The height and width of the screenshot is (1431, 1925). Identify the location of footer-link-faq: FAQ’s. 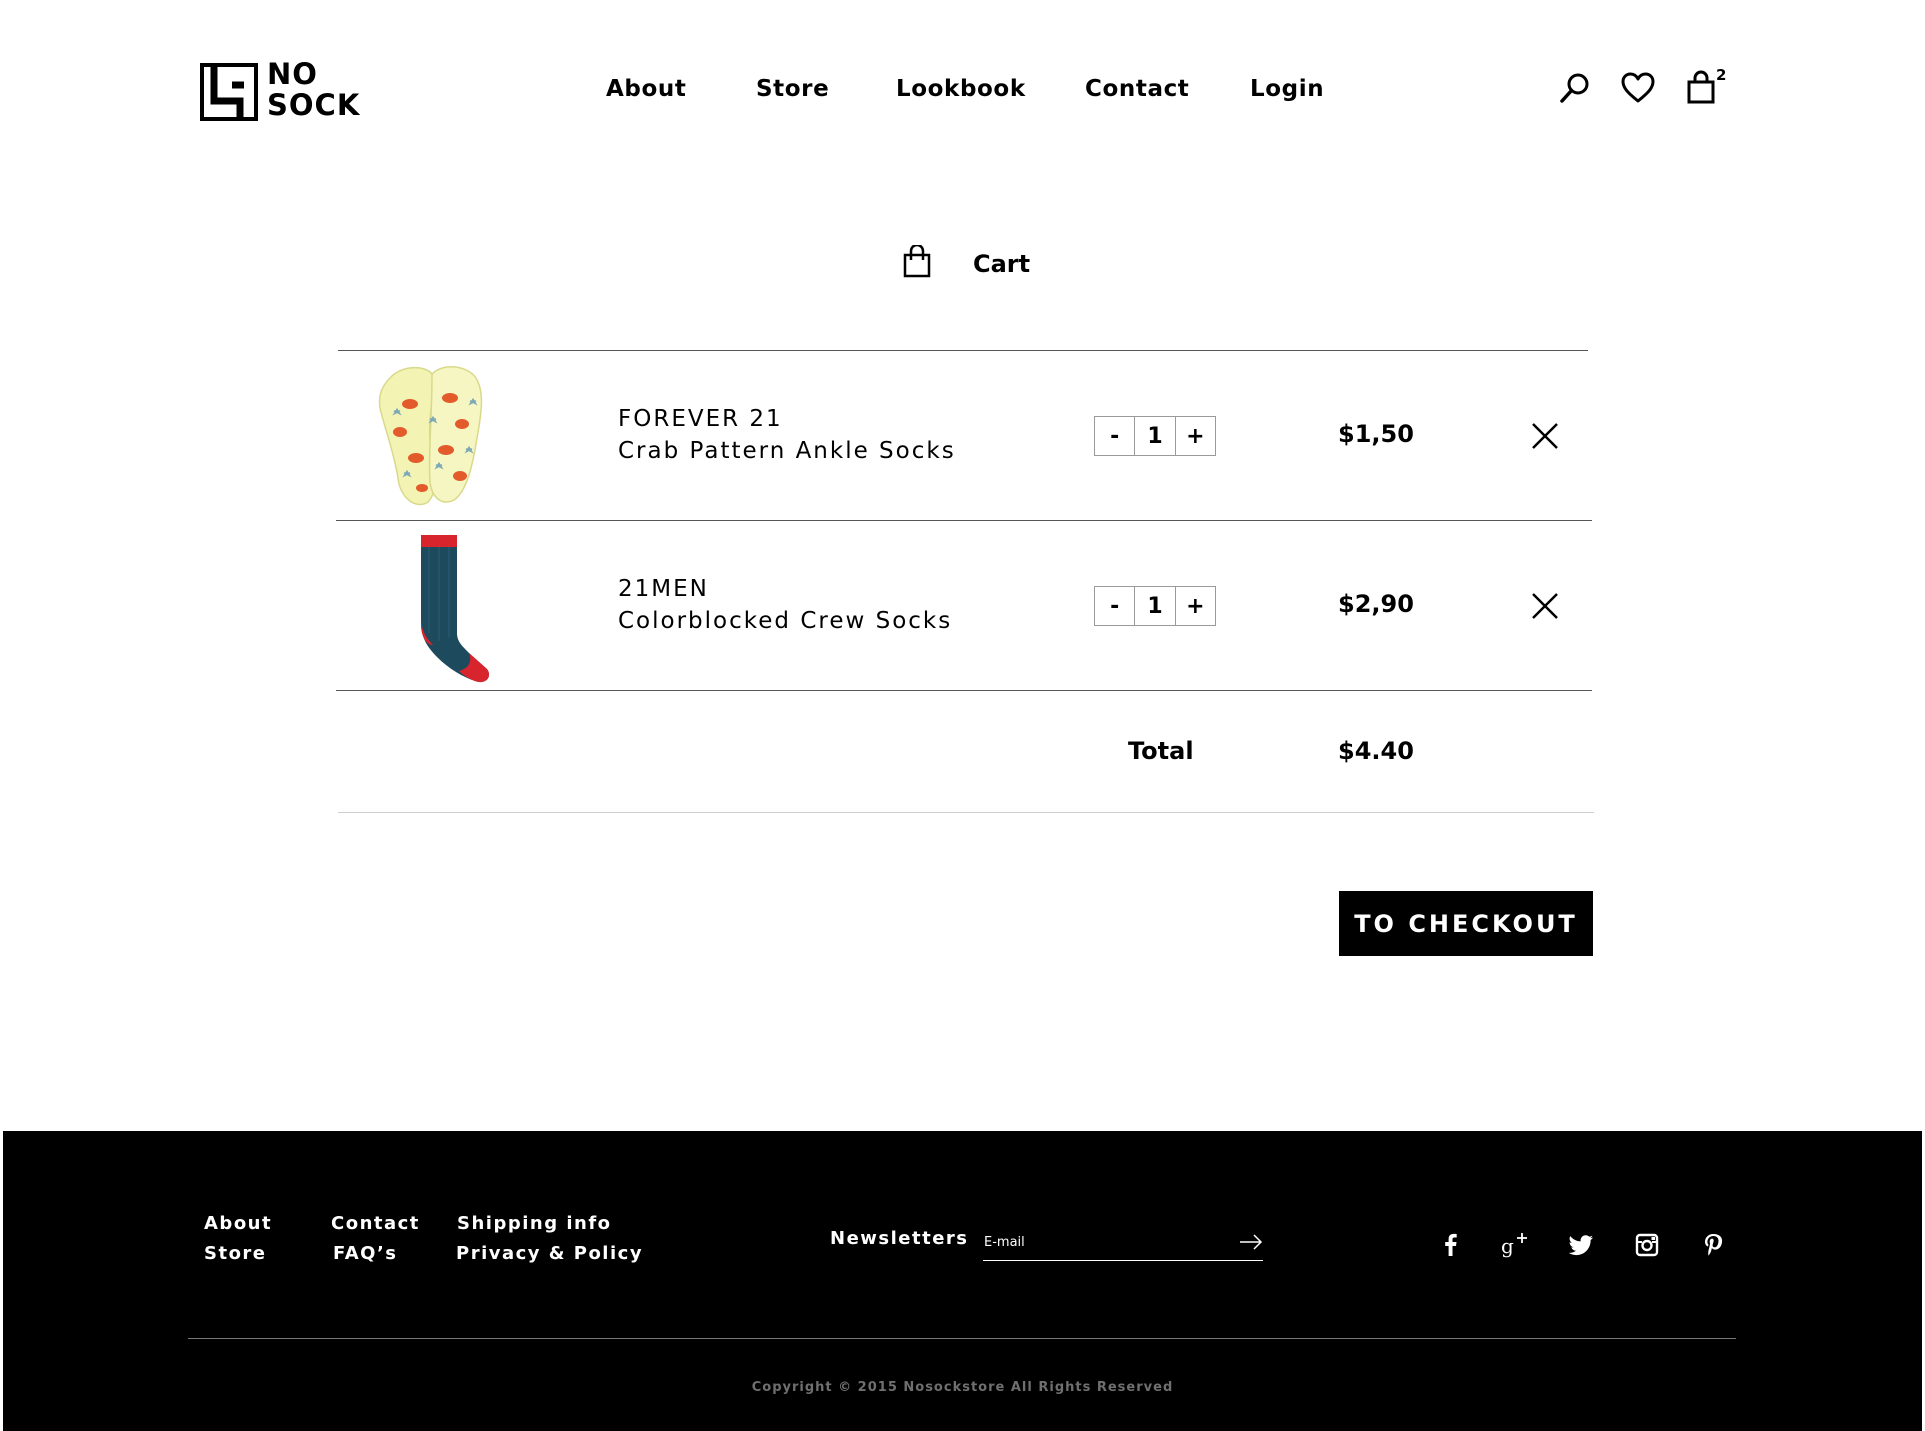
(365, 1253).